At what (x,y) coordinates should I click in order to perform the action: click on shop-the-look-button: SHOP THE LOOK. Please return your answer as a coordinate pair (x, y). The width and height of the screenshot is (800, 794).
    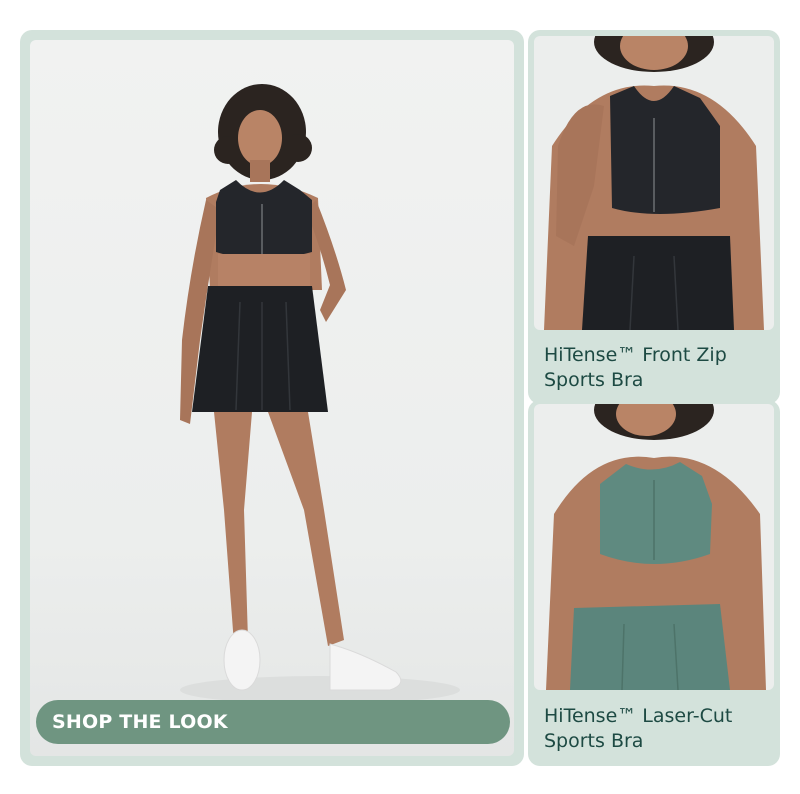
    Looking at the image, I should click on (273, 722).